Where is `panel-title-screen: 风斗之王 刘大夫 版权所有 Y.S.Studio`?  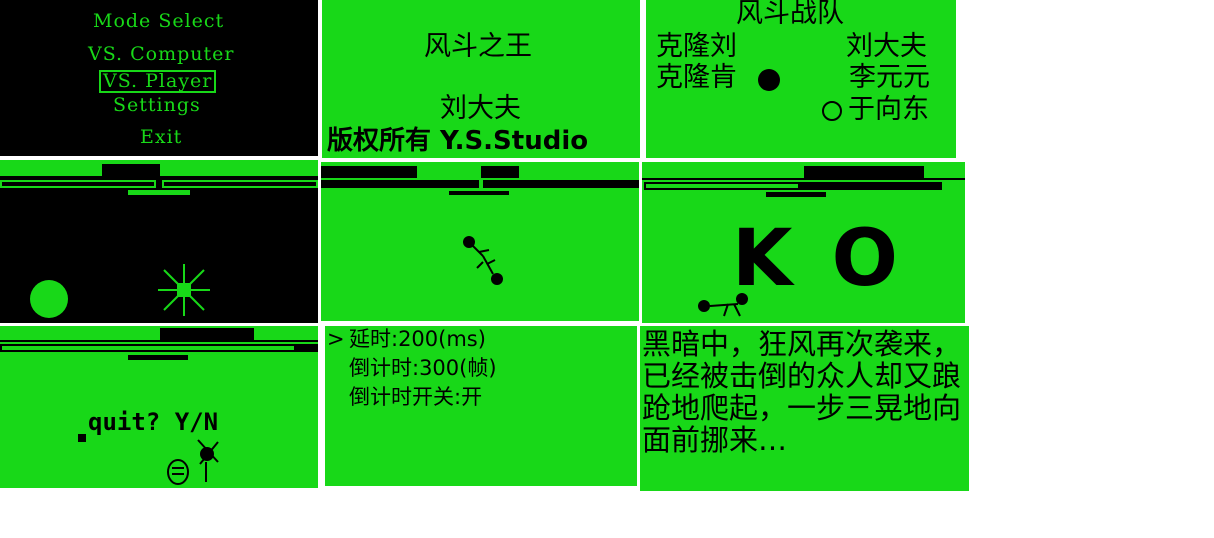
panel-title-screen: 风斗之王 刘大夫 版权所有 Y.S.Studio is located at coordinates (481, 79).